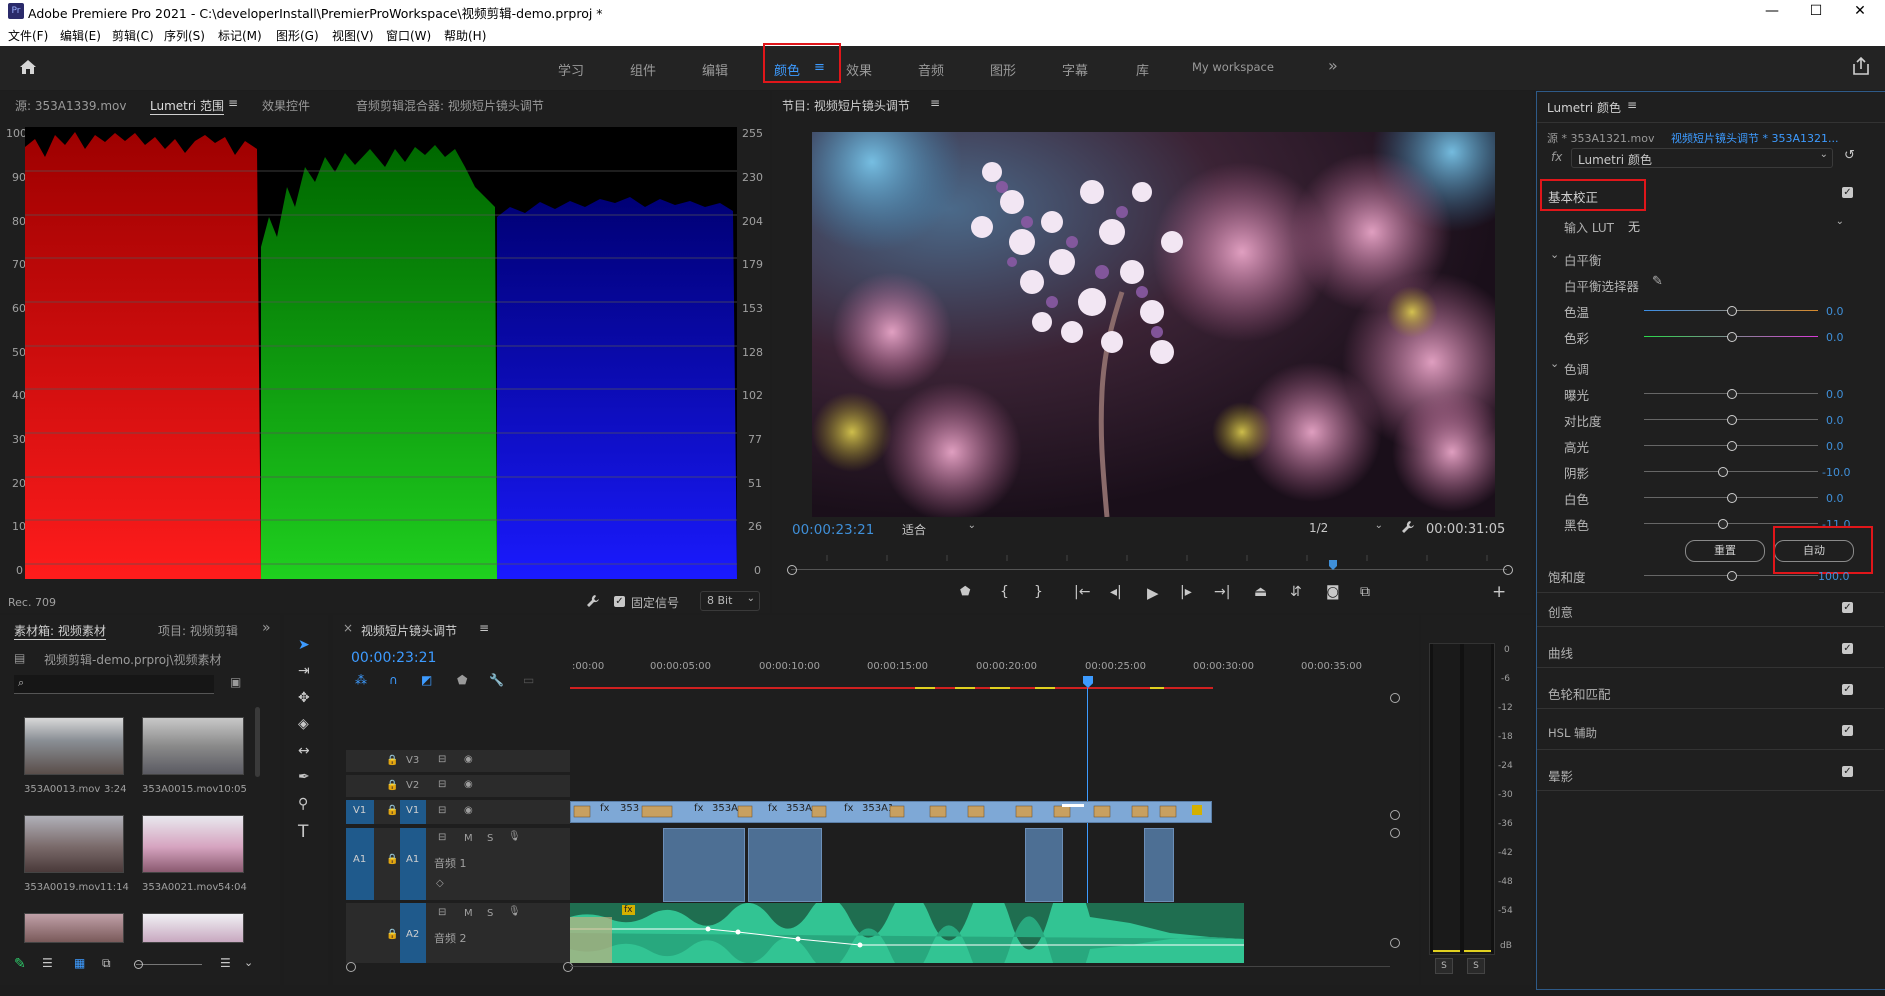  Describe the element at coordinates (360, 812) in the screenshot. I see `source-patch-v1: V1` at that location.